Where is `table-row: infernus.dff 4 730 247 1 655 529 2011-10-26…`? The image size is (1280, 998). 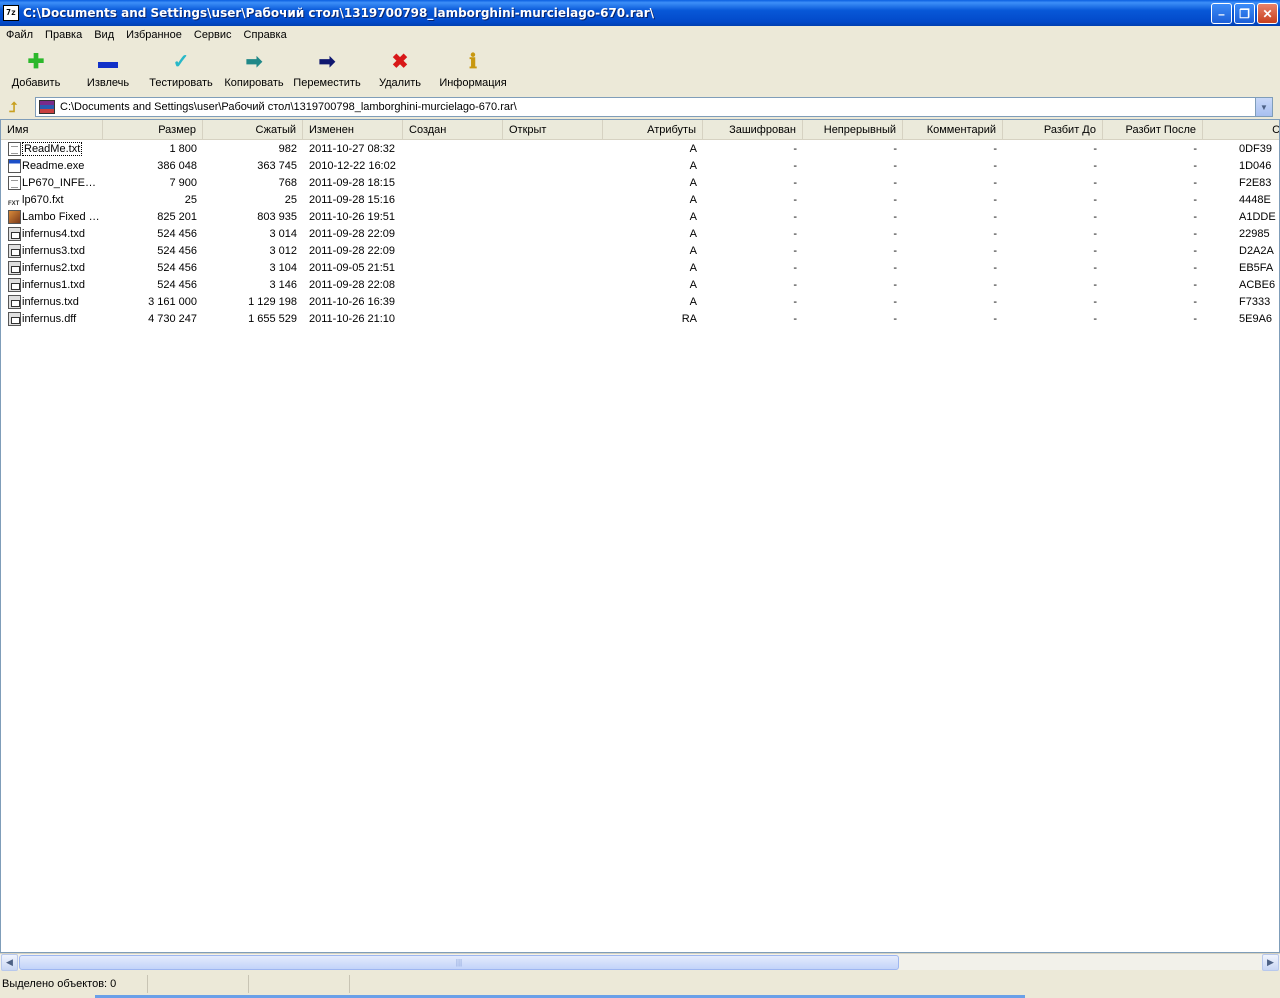
table-row: infernus.dff 4 730 247 1 655 529 2011-10-26… is located at coordinates (640, 319).